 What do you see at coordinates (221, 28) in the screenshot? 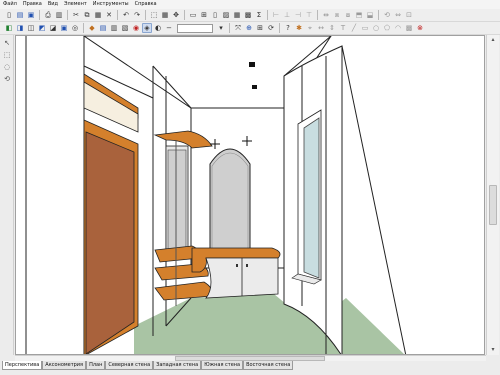
I see `zoom-dropdown-icon: ▾` at bounding box center [221, 28].